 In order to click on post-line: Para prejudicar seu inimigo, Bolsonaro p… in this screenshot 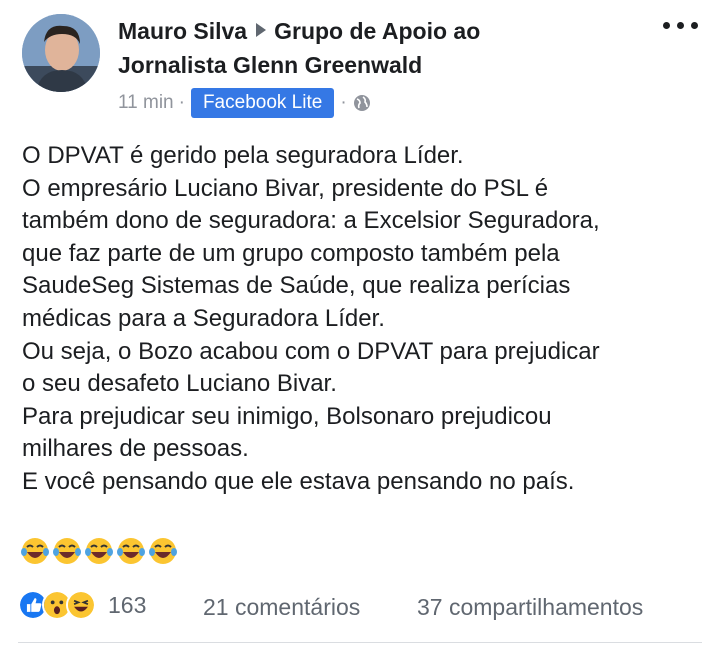, I will do `click(287, 416)`.